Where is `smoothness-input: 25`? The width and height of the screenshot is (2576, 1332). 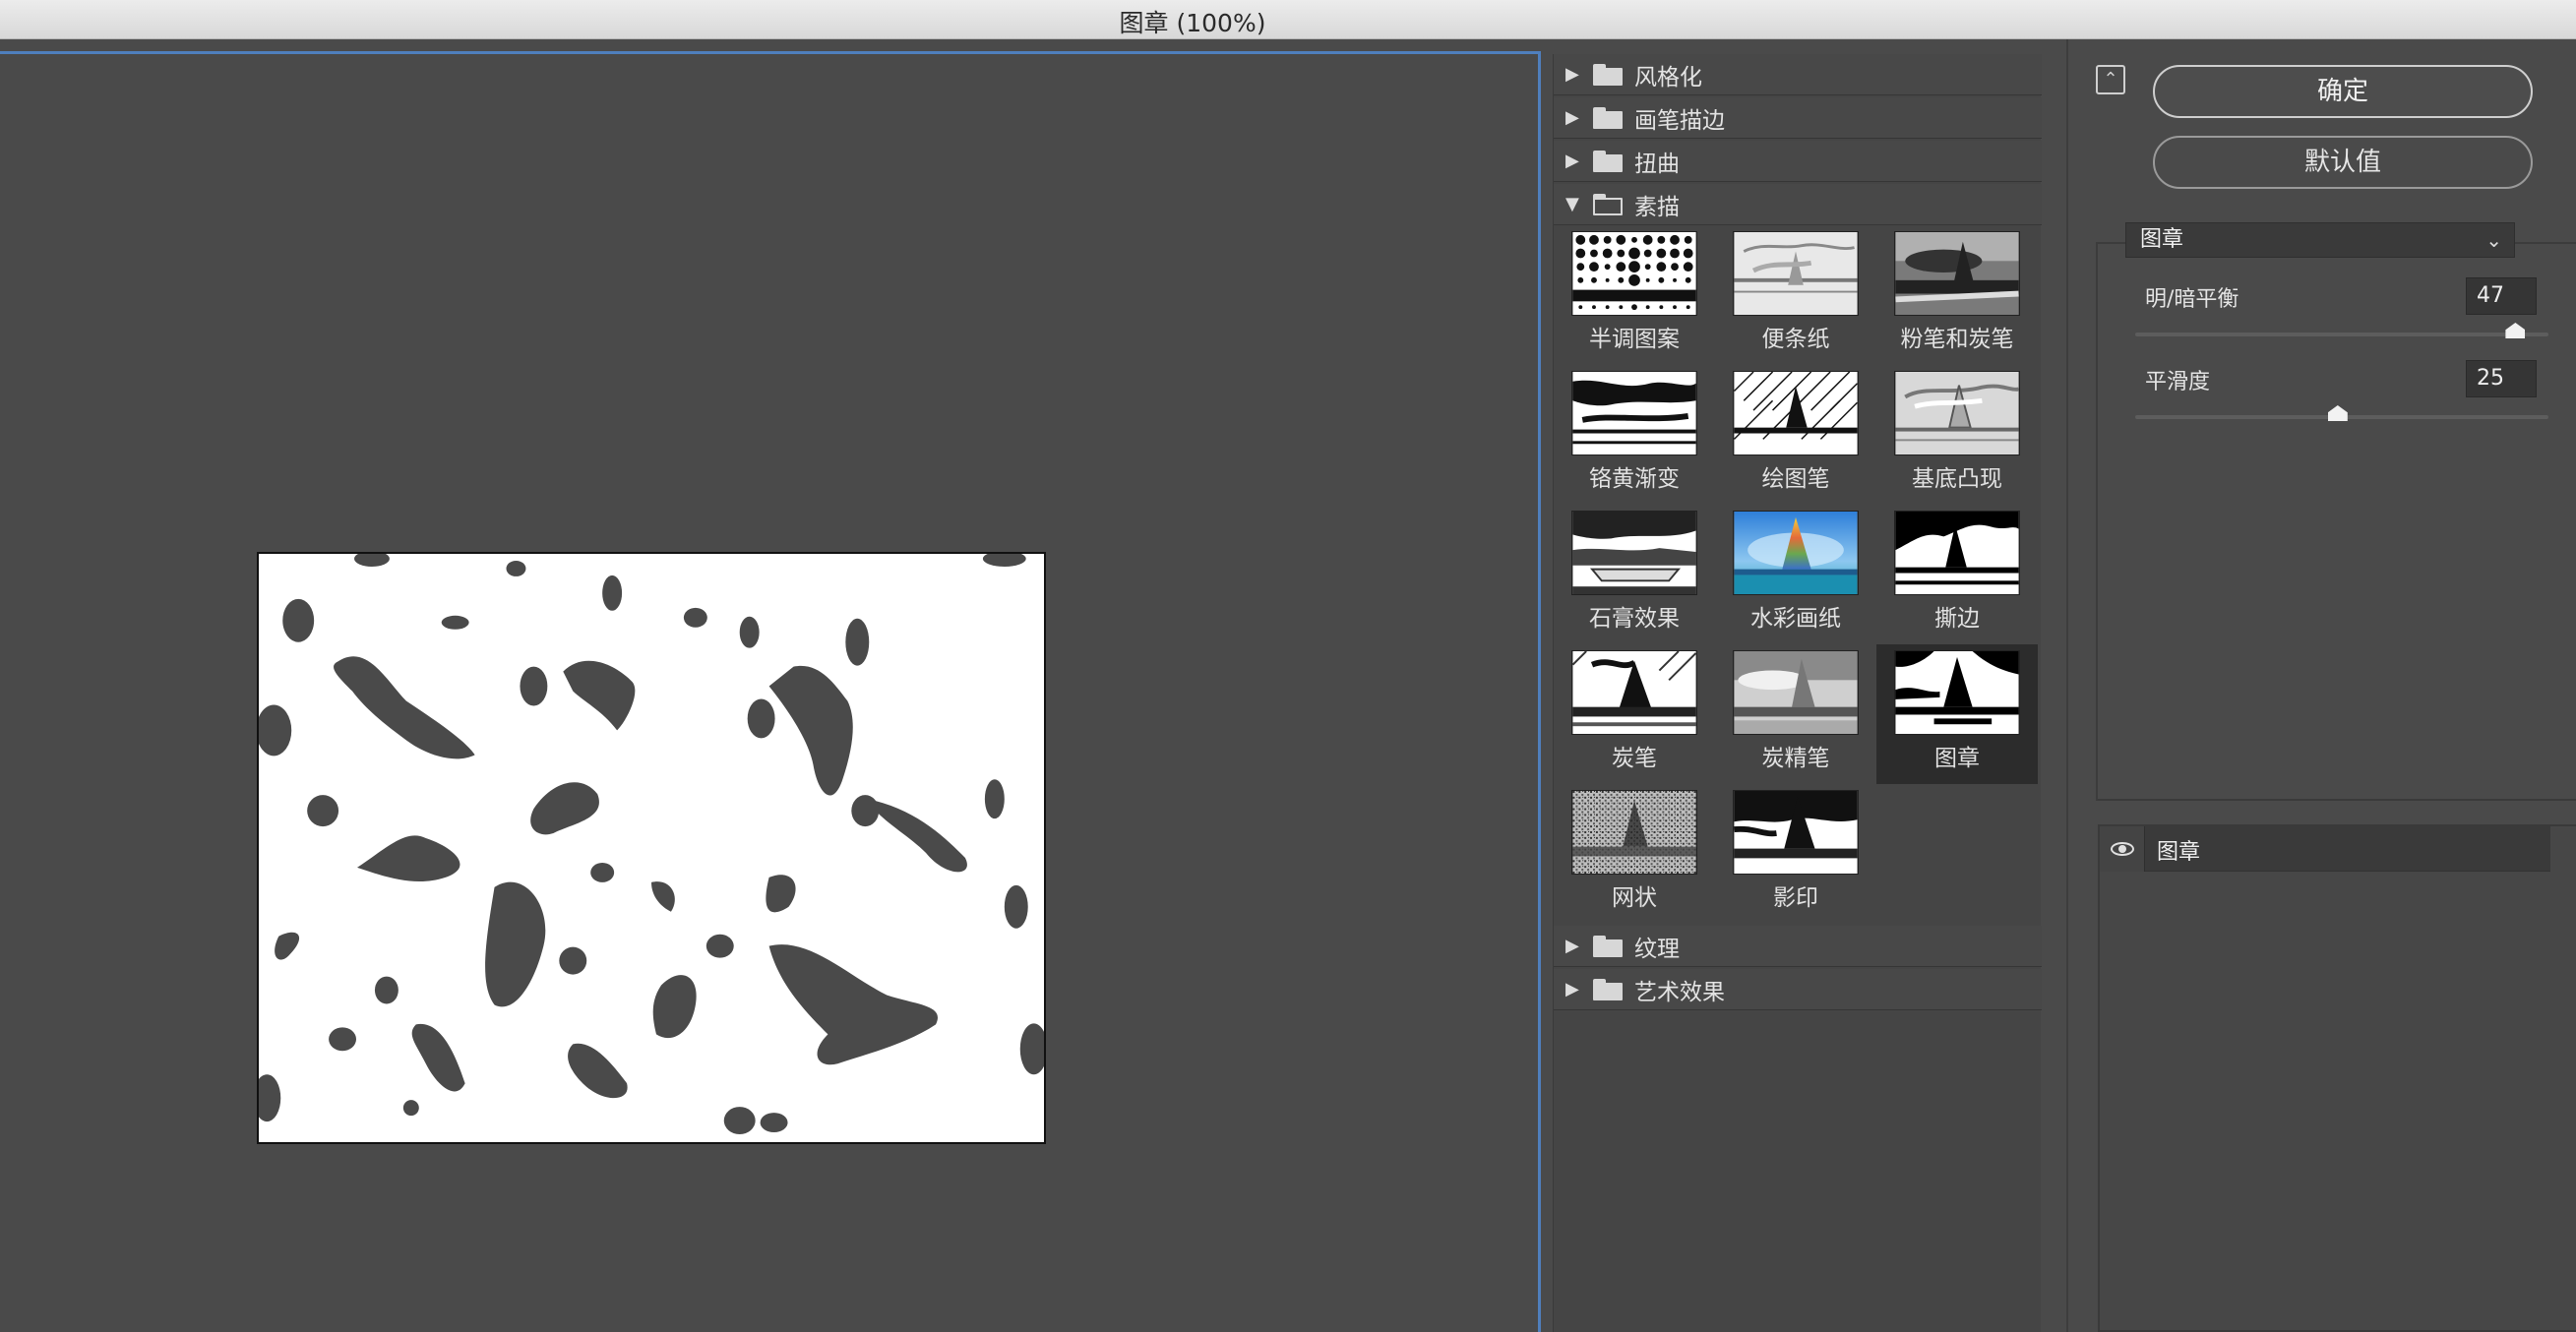 smoothness-input: 25 is located at coordinates (2501, 378).